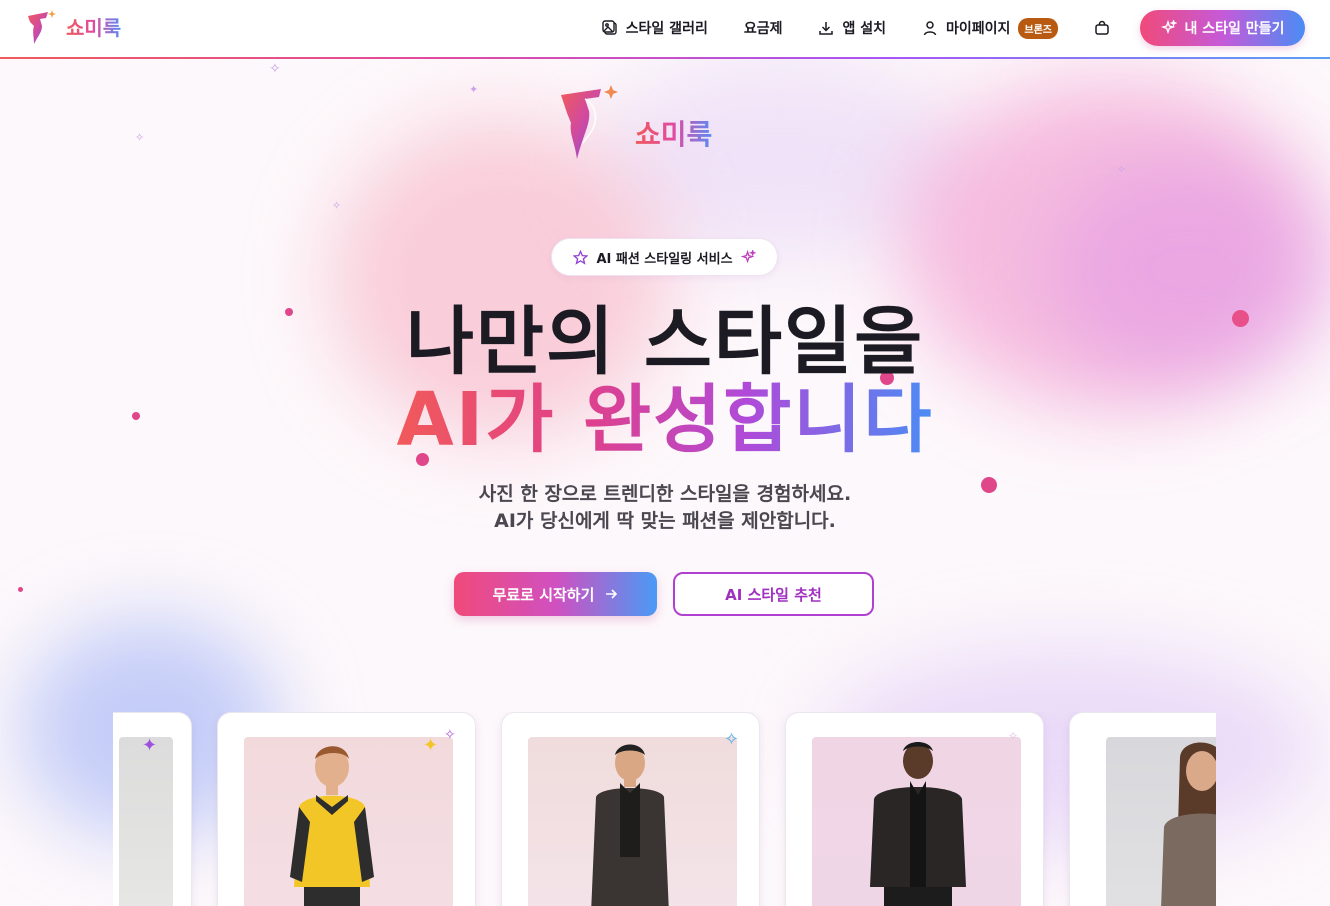  What do you see at coordinates (633, 123) in the screenshot?
I see `hero-logo: 쇼미룩` at bounding box center [633, 123].